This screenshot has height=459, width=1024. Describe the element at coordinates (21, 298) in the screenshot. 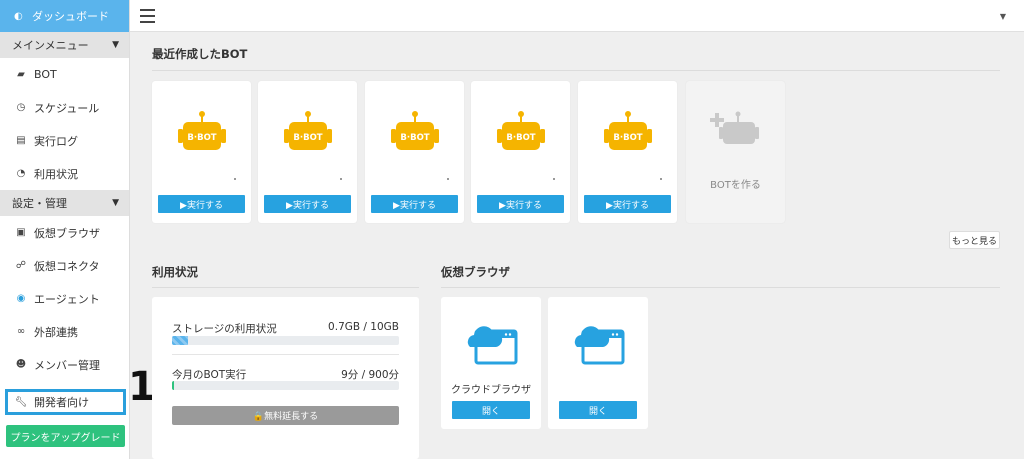

I see `agent-icon: ◉` at that location.